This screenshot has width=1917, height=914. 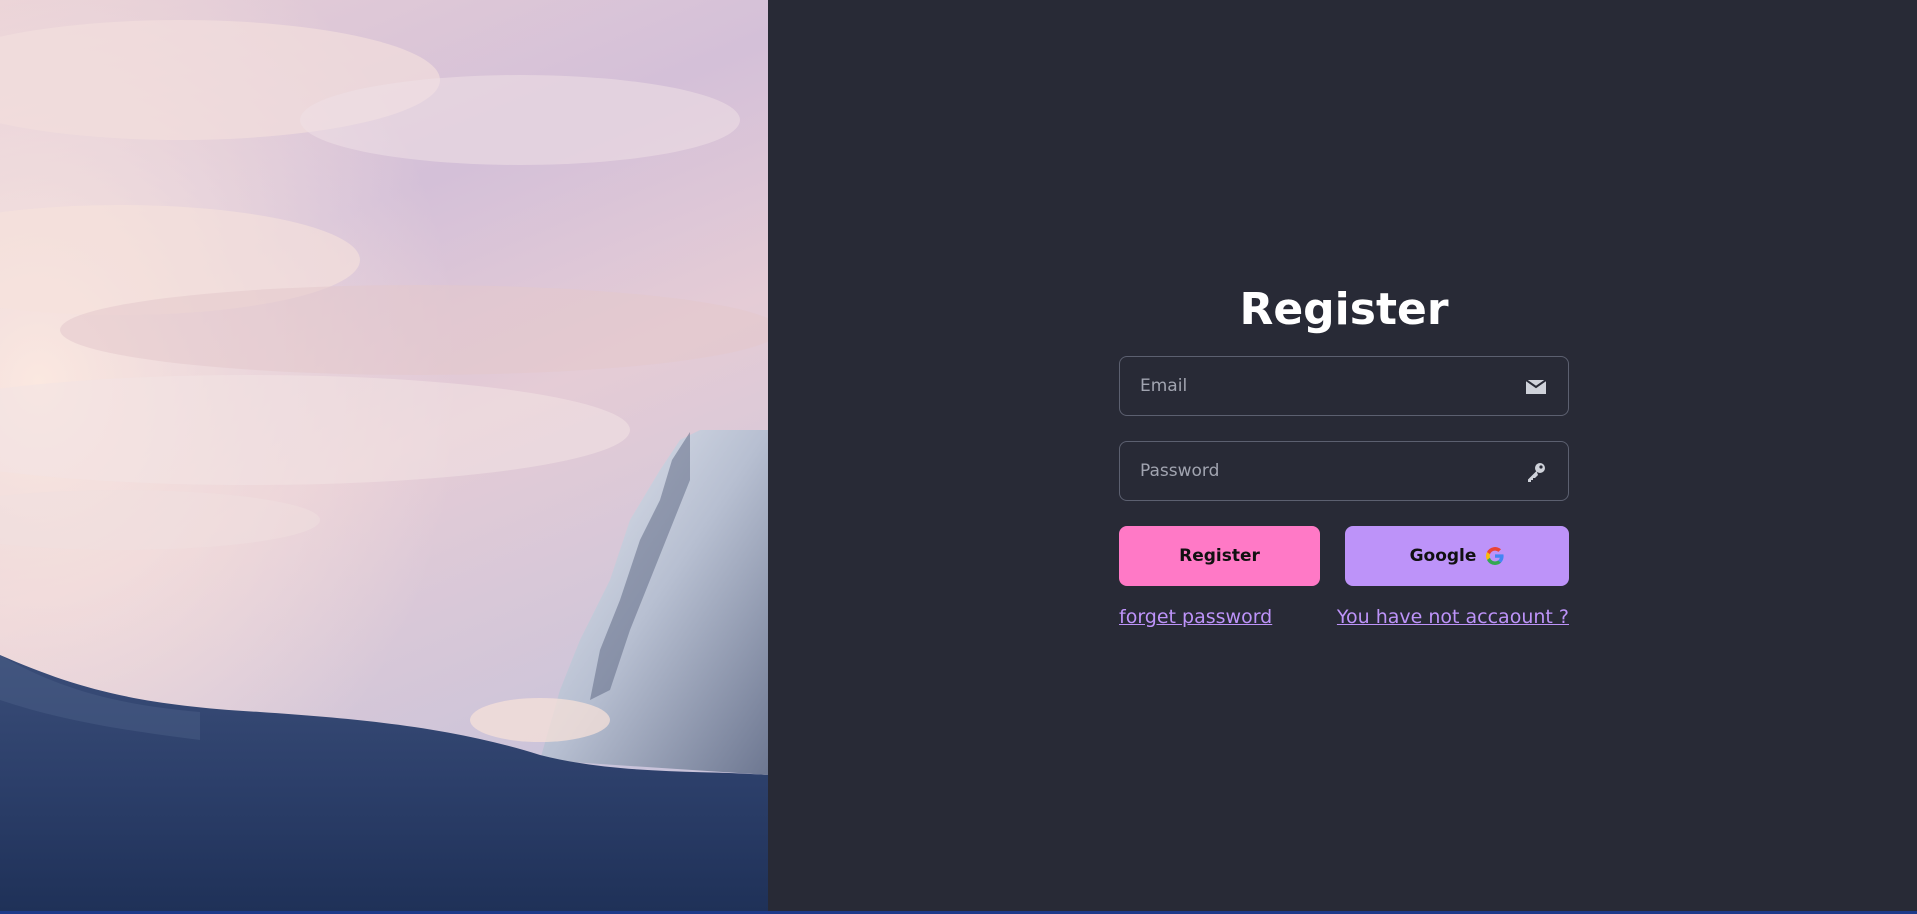 I want to click on google-button-label: Google, so click(x=1443, y=556).